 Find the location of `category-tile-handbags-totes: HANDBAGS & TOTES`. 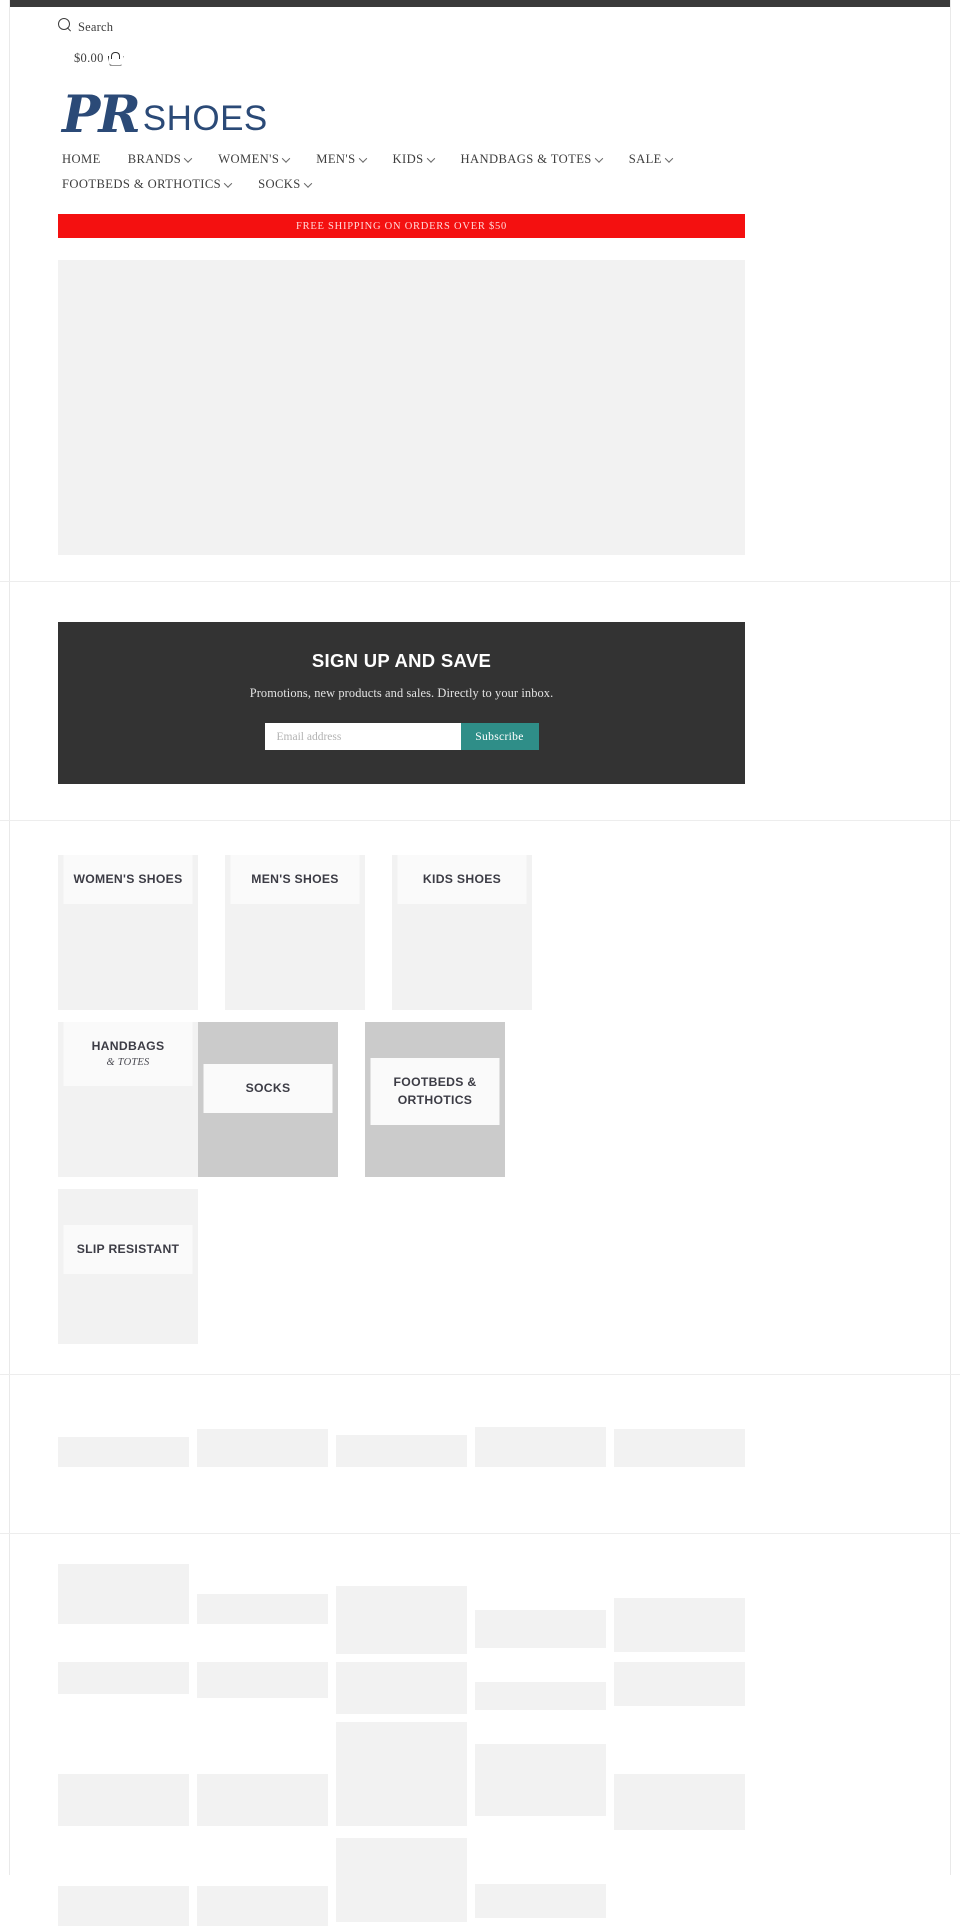

category-tile-handbags-totes: HANDBAGS & TOTES is located at coordinates (128, 1099).